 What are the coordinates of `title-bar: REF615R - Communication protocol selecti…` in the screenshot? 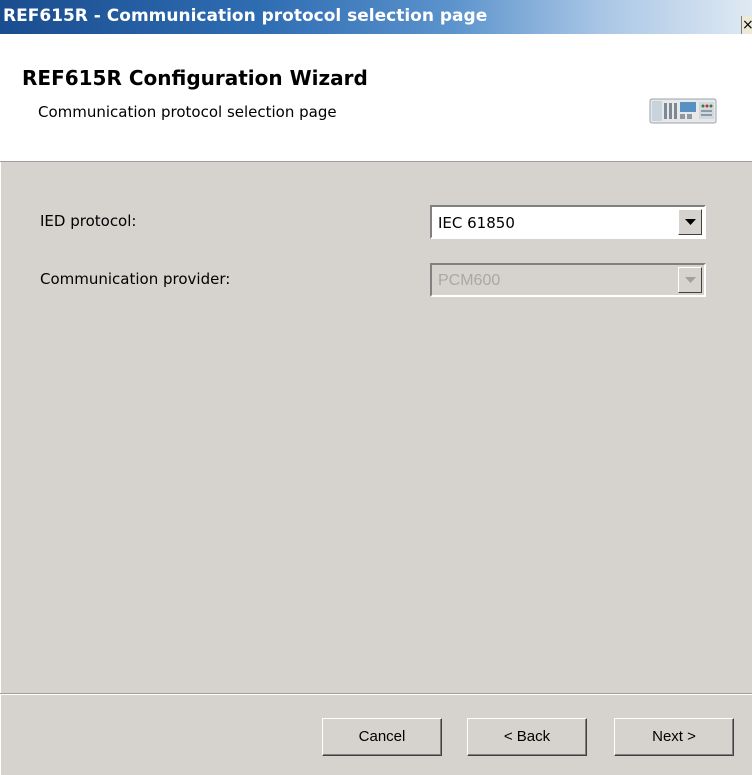 It's located at (376, 17).